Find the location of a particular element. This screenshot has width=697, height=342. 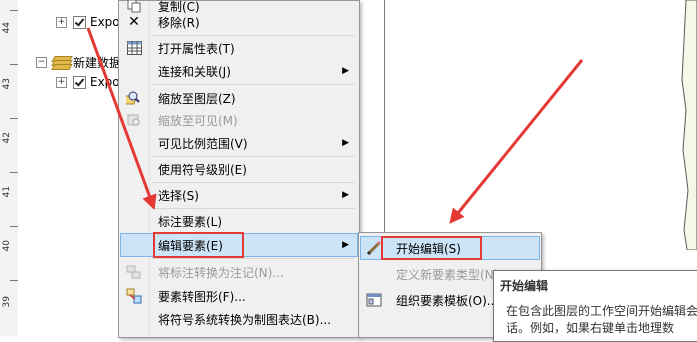

toc-group-row: − 新建数据 is located at coordinates (78, 62).